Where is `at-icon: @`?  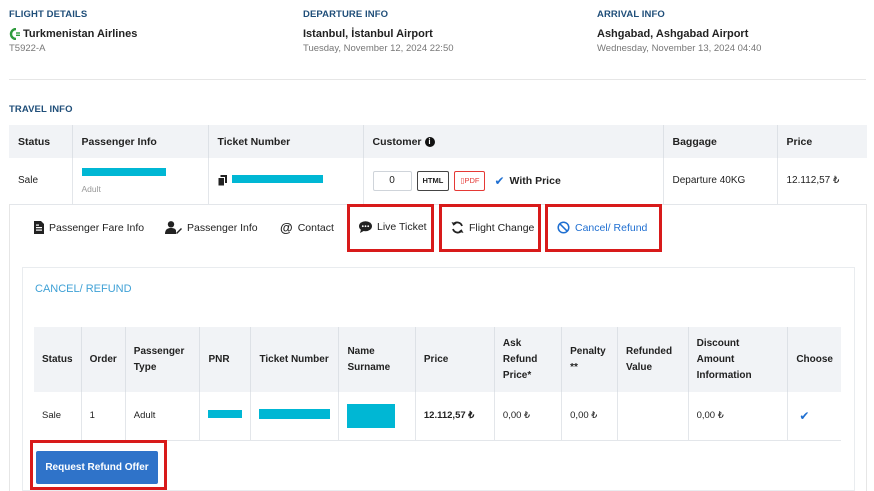 at-icon: @ is located at coordinates (286, 227).